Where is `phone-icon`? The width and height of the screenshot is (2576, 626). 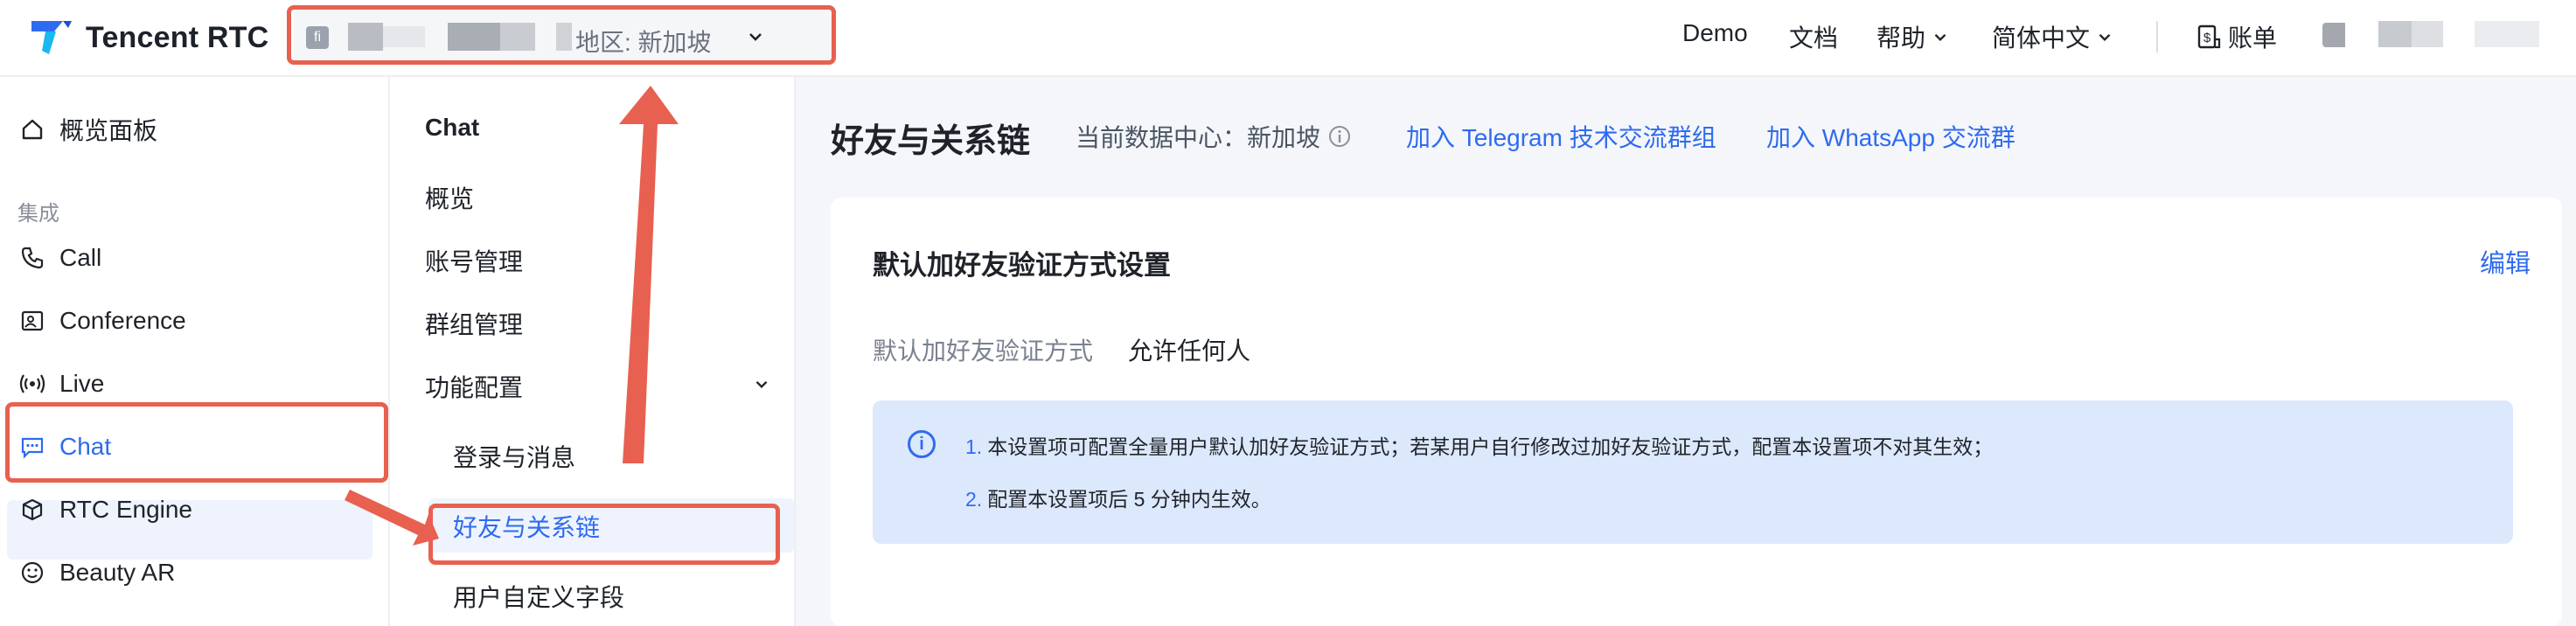
phone-icon is located at coordinates (32, 258).